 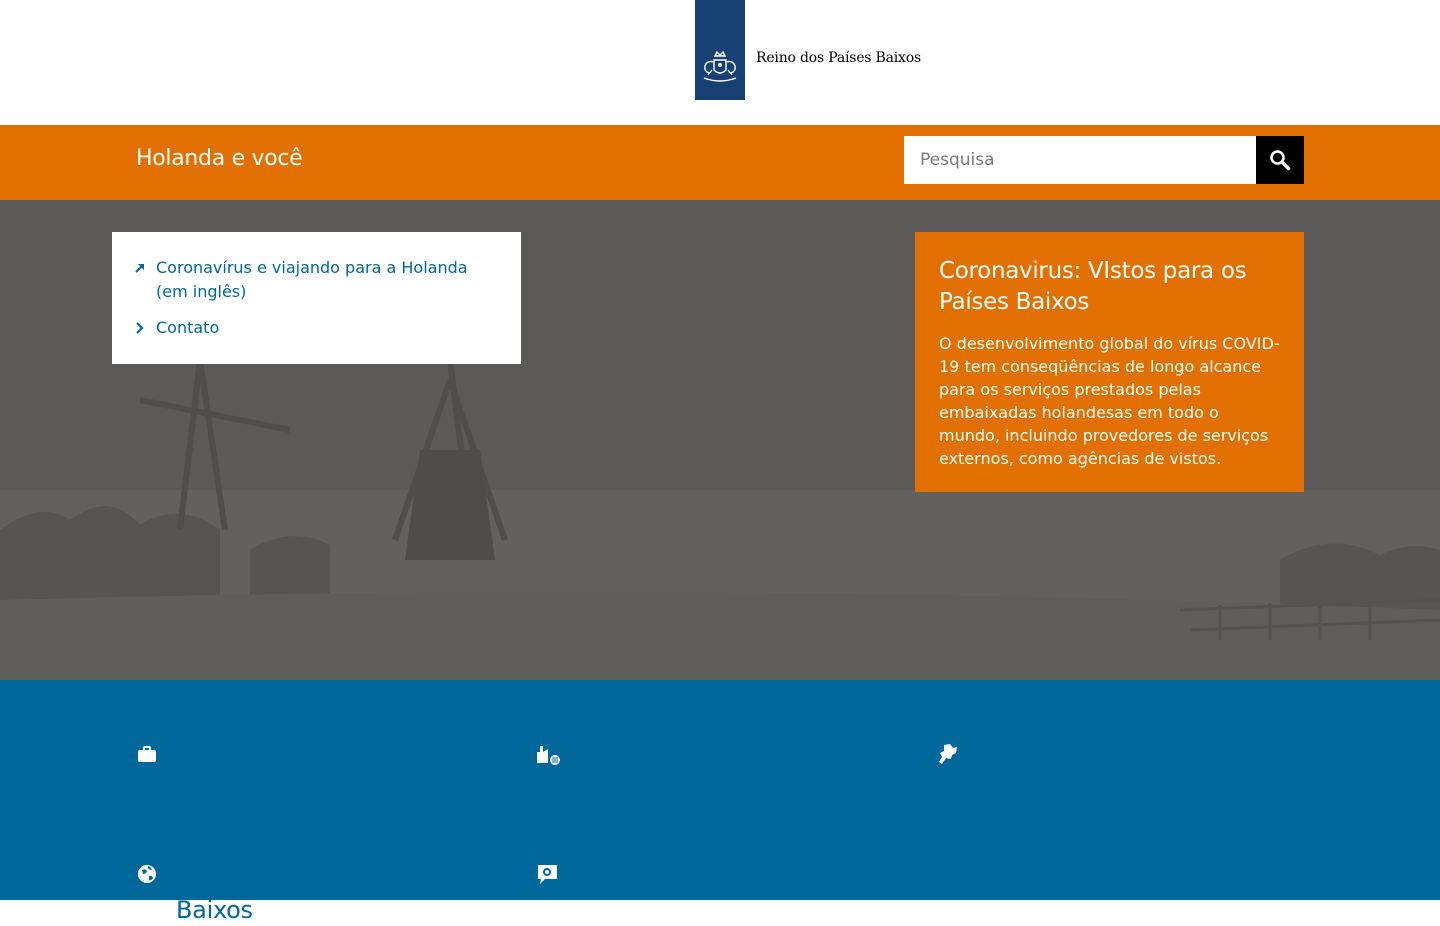 What do you see at coordinates (547, 874) in the screenshot?
I see `chat-icon` at bounding box center [547, 874].